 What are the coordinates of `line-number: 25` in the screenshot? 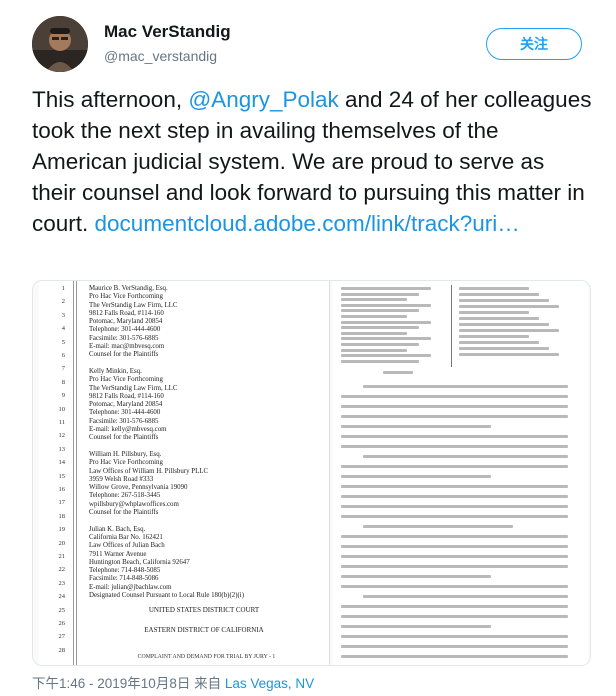 It's located at (62, 610).